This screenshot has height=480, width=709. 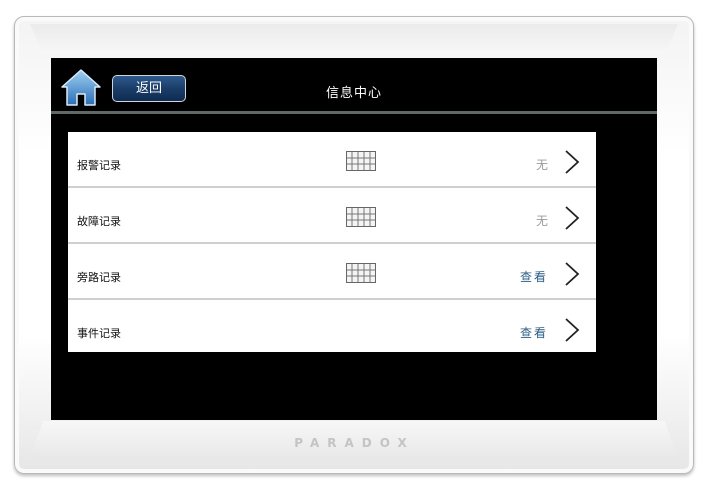 I want to click on list-item-bypass-log: 旁路记录 查看, so click(x=332, y=271).